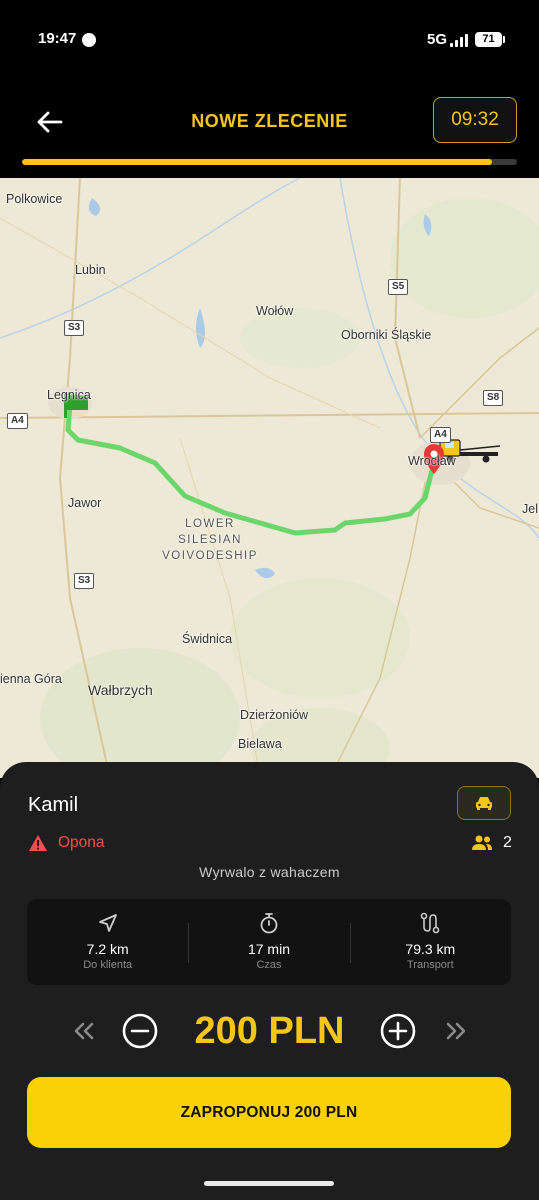  What do you see at coordinates (269, 872) in the screenshot?
I see `order-description: Wyrwalo z wahaczem` at bounding box center [269, 872].